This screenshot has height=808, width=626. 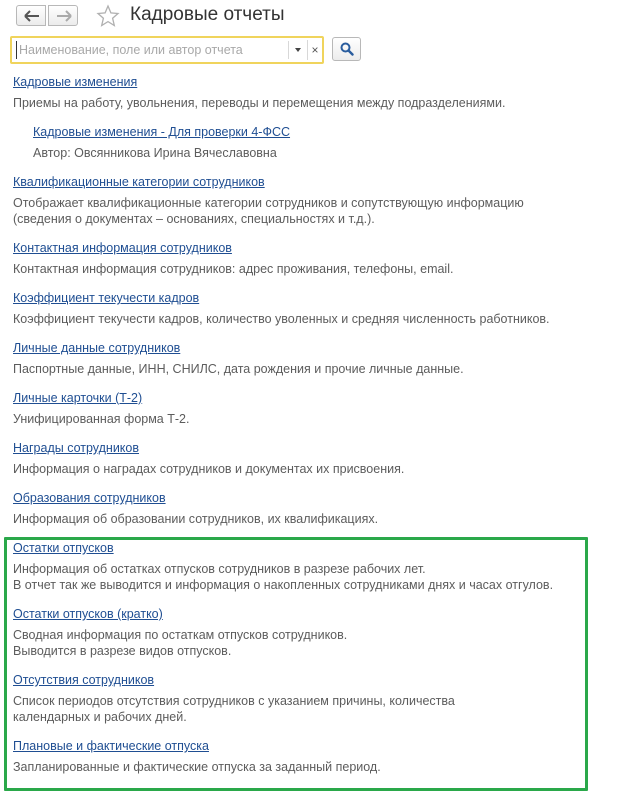 What do you see at coordinates (161, 132) in the screenshot?
I see `report-link: Кадровые изменения - Для проверки 4-ФСС` at bounding box center [161, 132].